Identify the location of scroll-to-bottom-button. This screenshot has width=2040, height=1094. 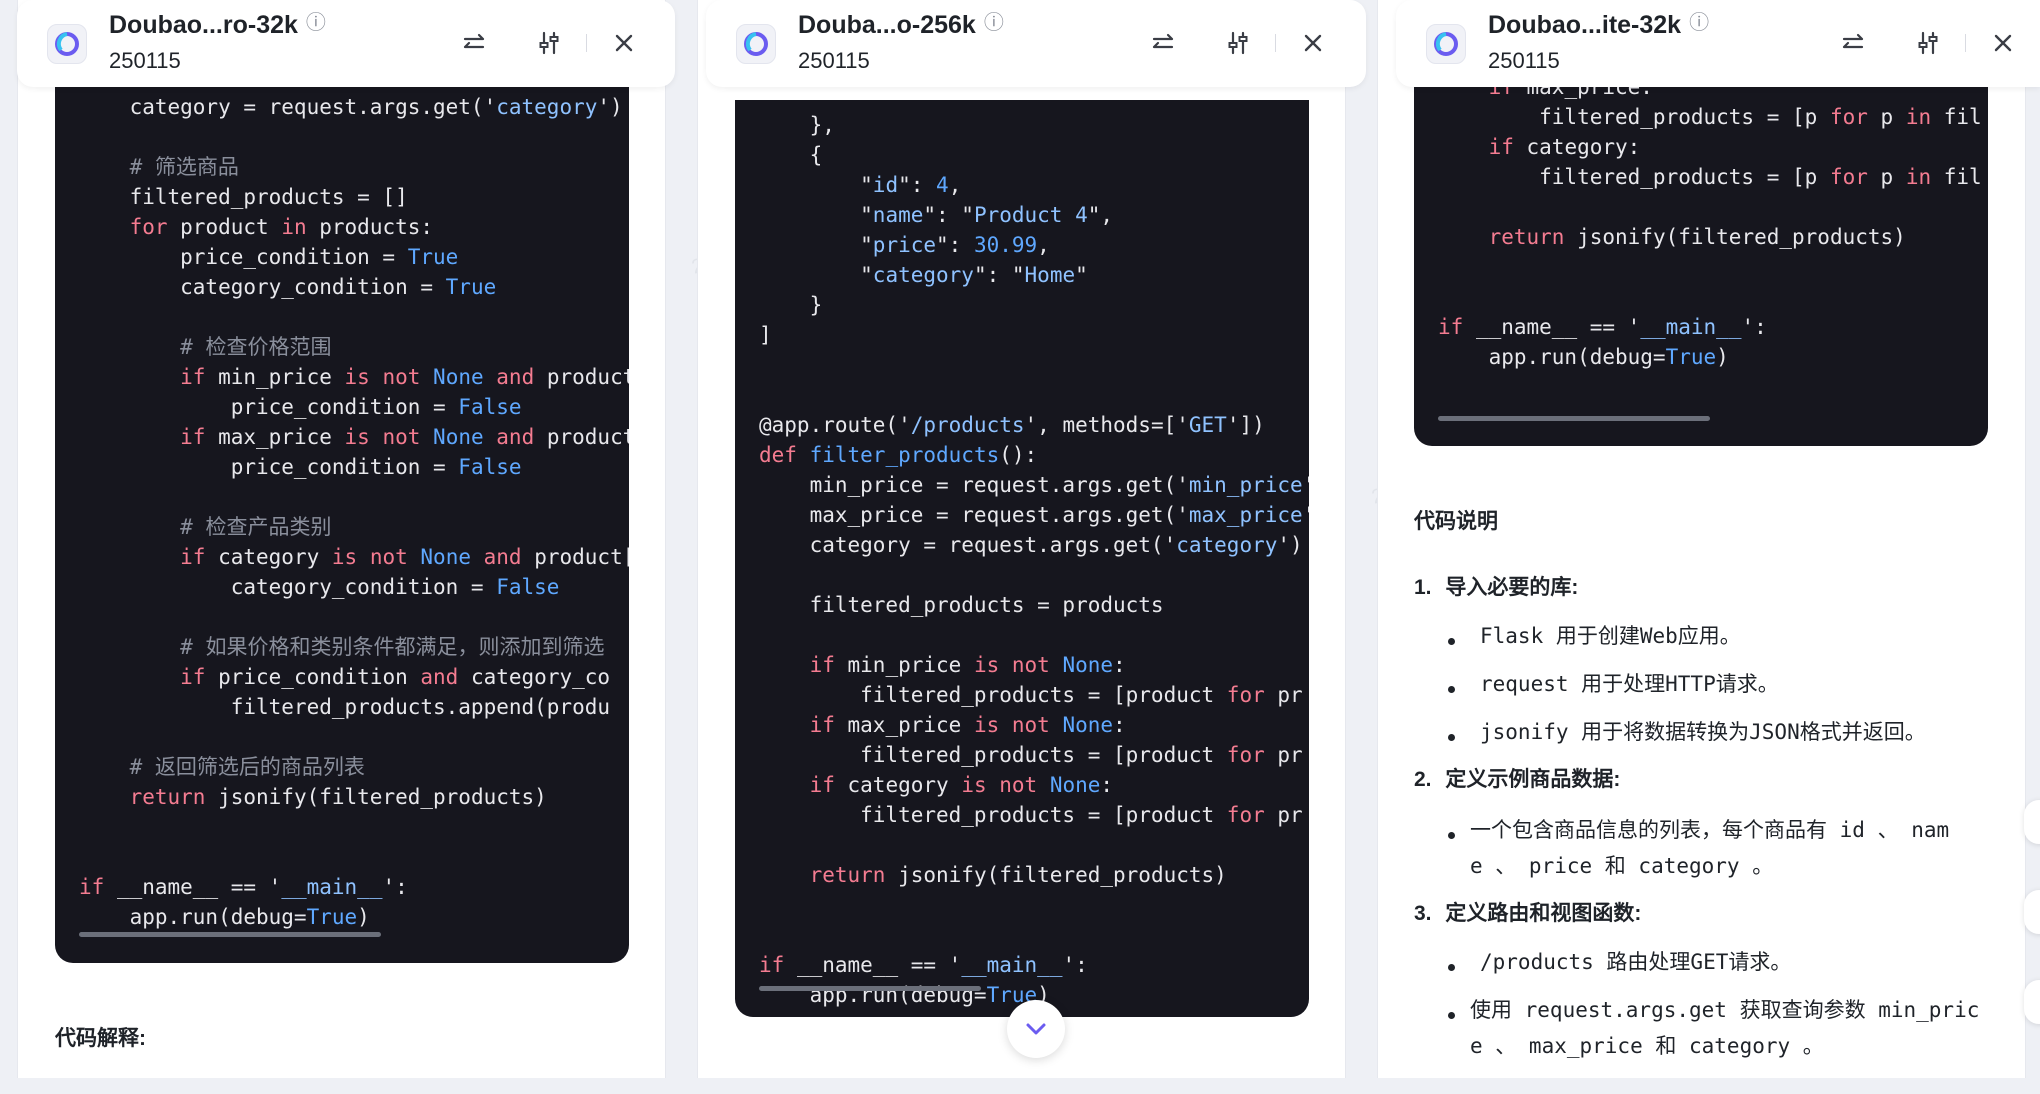
(1036, 1029).